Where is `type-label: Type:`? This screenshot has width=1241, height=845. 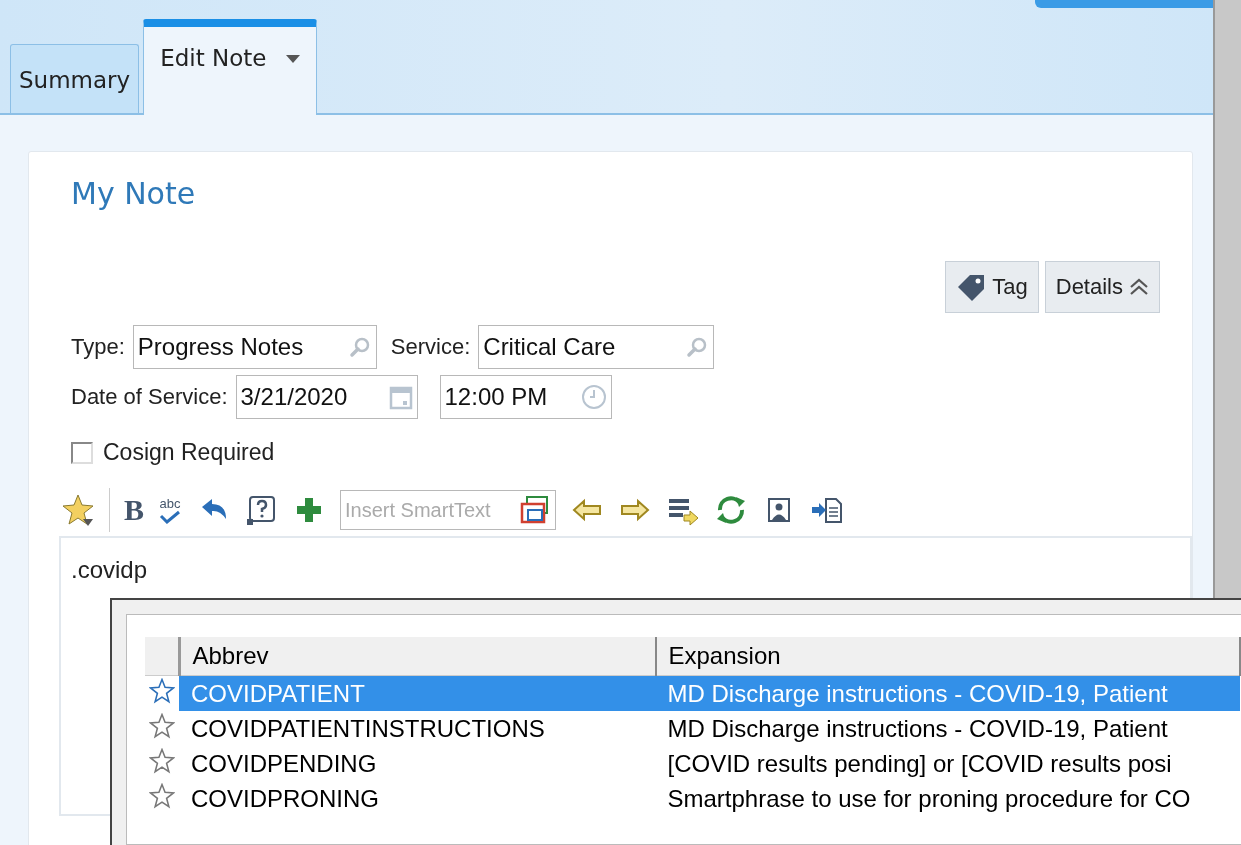 type-label: Type: is located at coordinates (98, 347).